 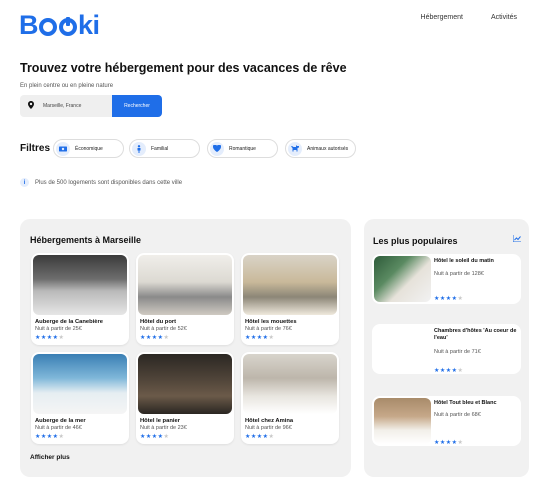 What do you see at coordinates (163, 329) in the screenshot?
I see `hotel-price: Nuit à partir de 52€` at bounding box center [163, 329].